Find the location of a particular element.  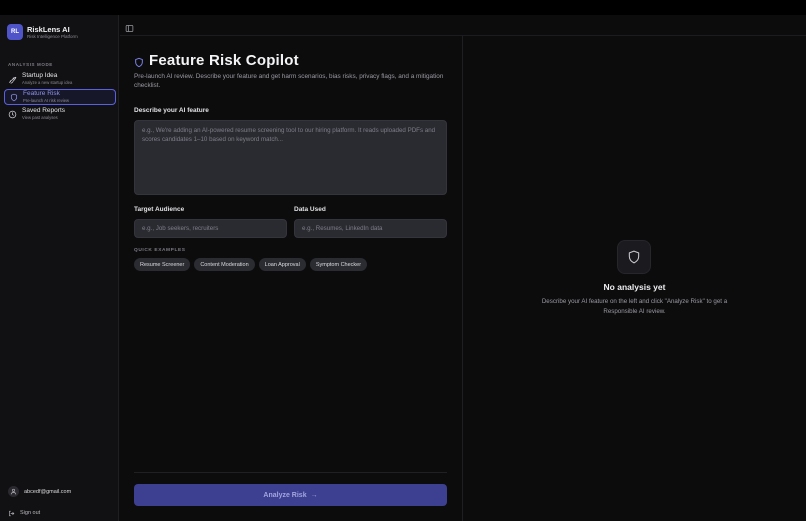

sidebar-toggle-icon is located at coordinates (129, 26).